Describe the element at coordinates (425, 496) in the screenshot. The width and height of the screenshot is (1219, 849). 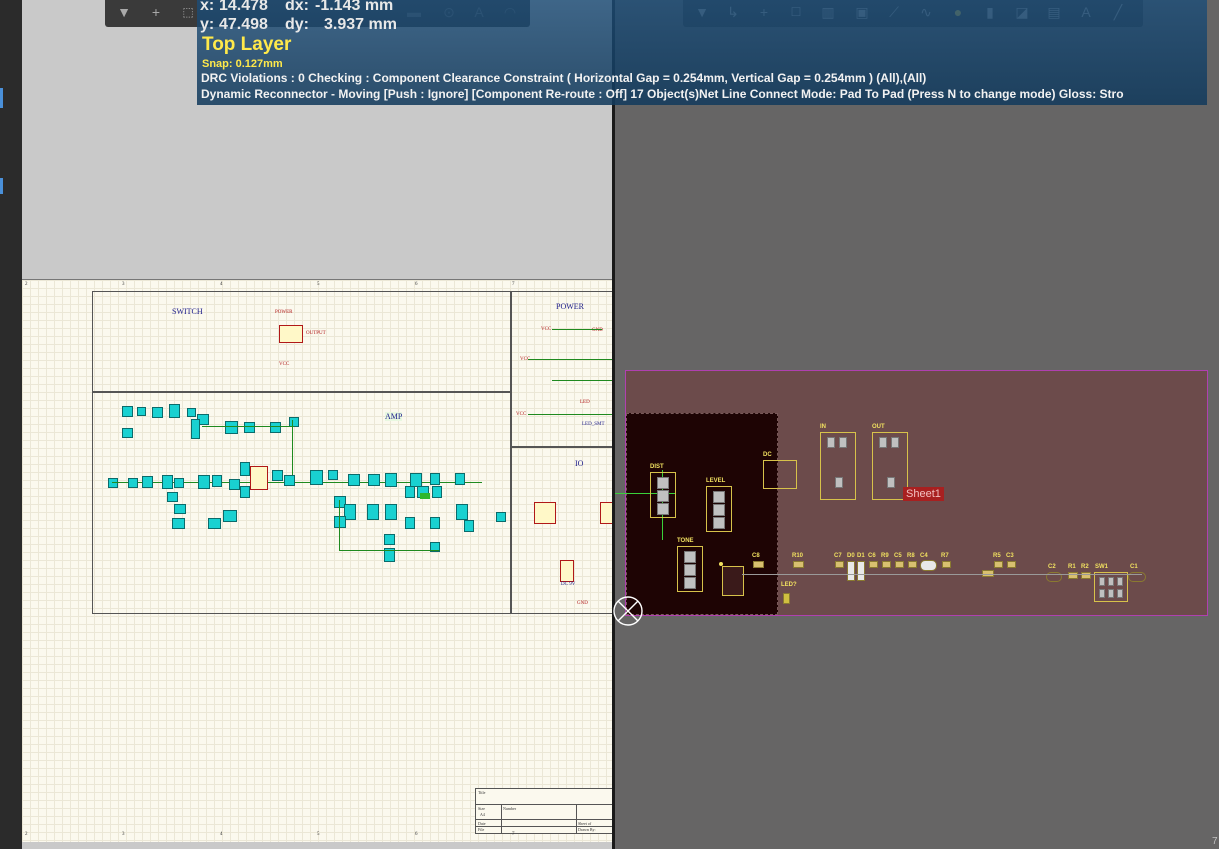
I see `diode-component` at that location.